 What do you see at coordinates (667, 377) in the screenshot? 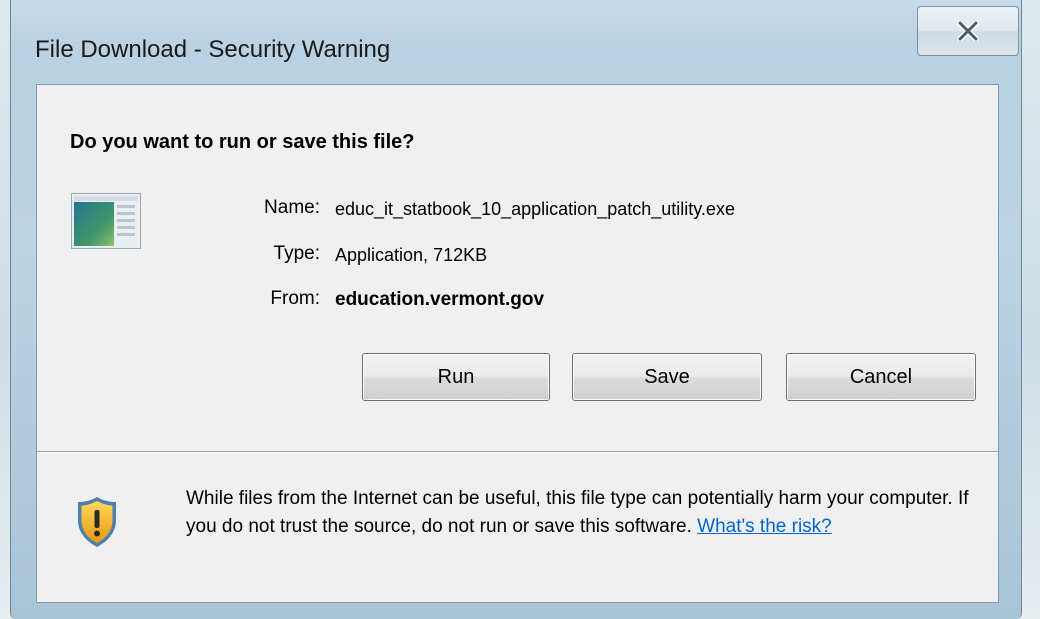
I see `save-button: Save` at bounding box center [667, 377].